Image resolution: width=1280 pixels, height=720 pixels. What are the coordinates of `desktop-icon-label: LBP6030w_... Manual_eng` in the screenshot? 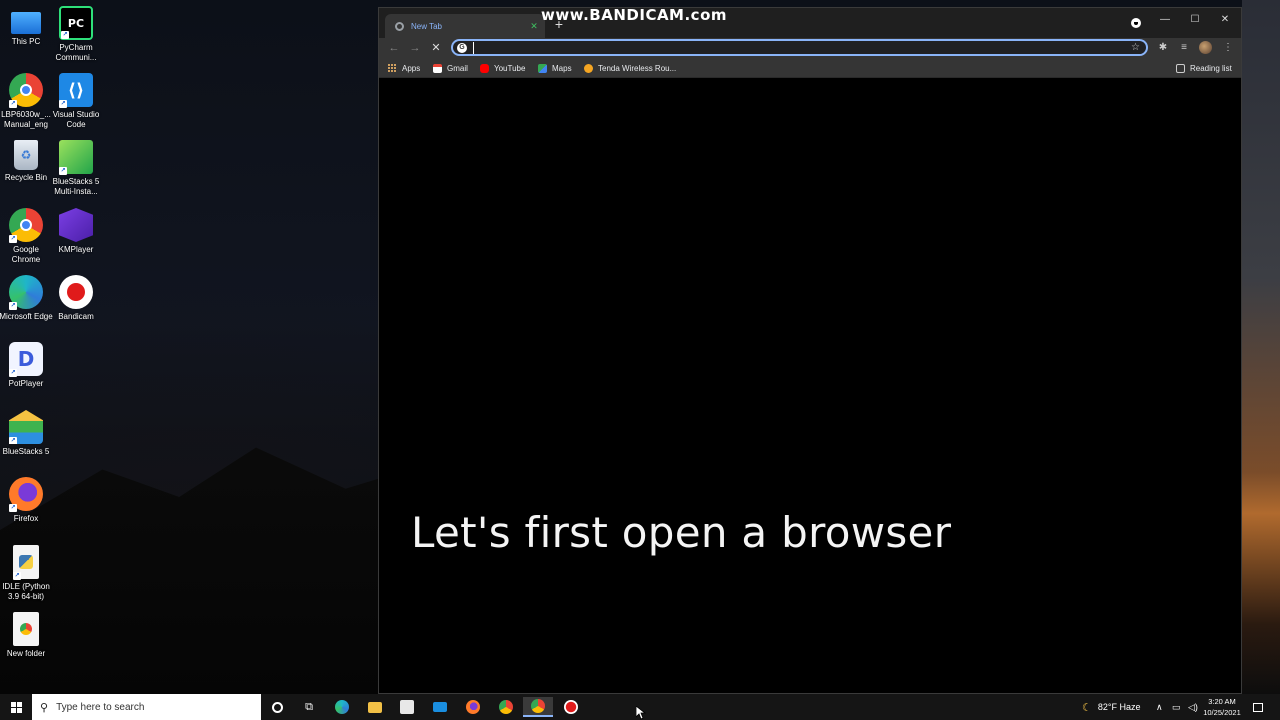 It's located at (26, 119).